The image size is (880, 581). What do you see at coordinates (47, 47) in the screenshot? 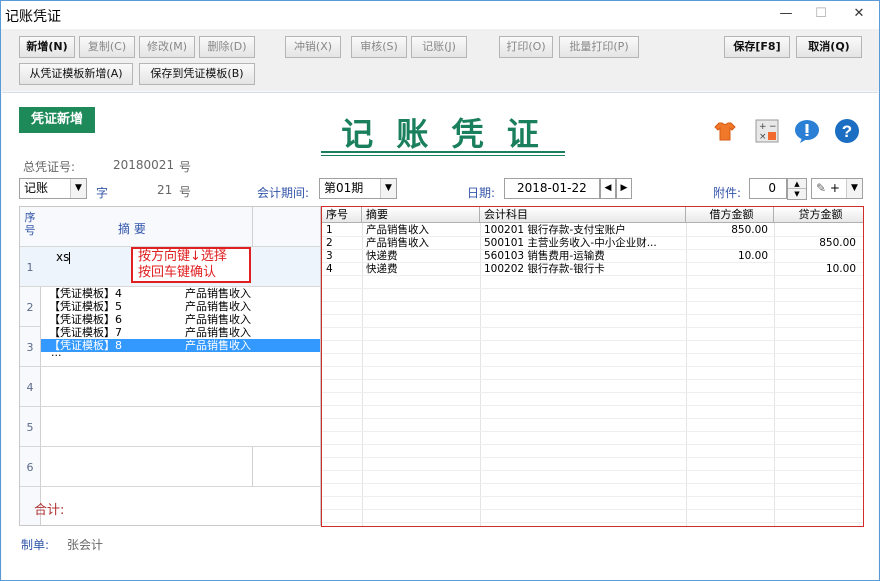
I see `new-button: 新增(N)` at bounding box center [47, 47].